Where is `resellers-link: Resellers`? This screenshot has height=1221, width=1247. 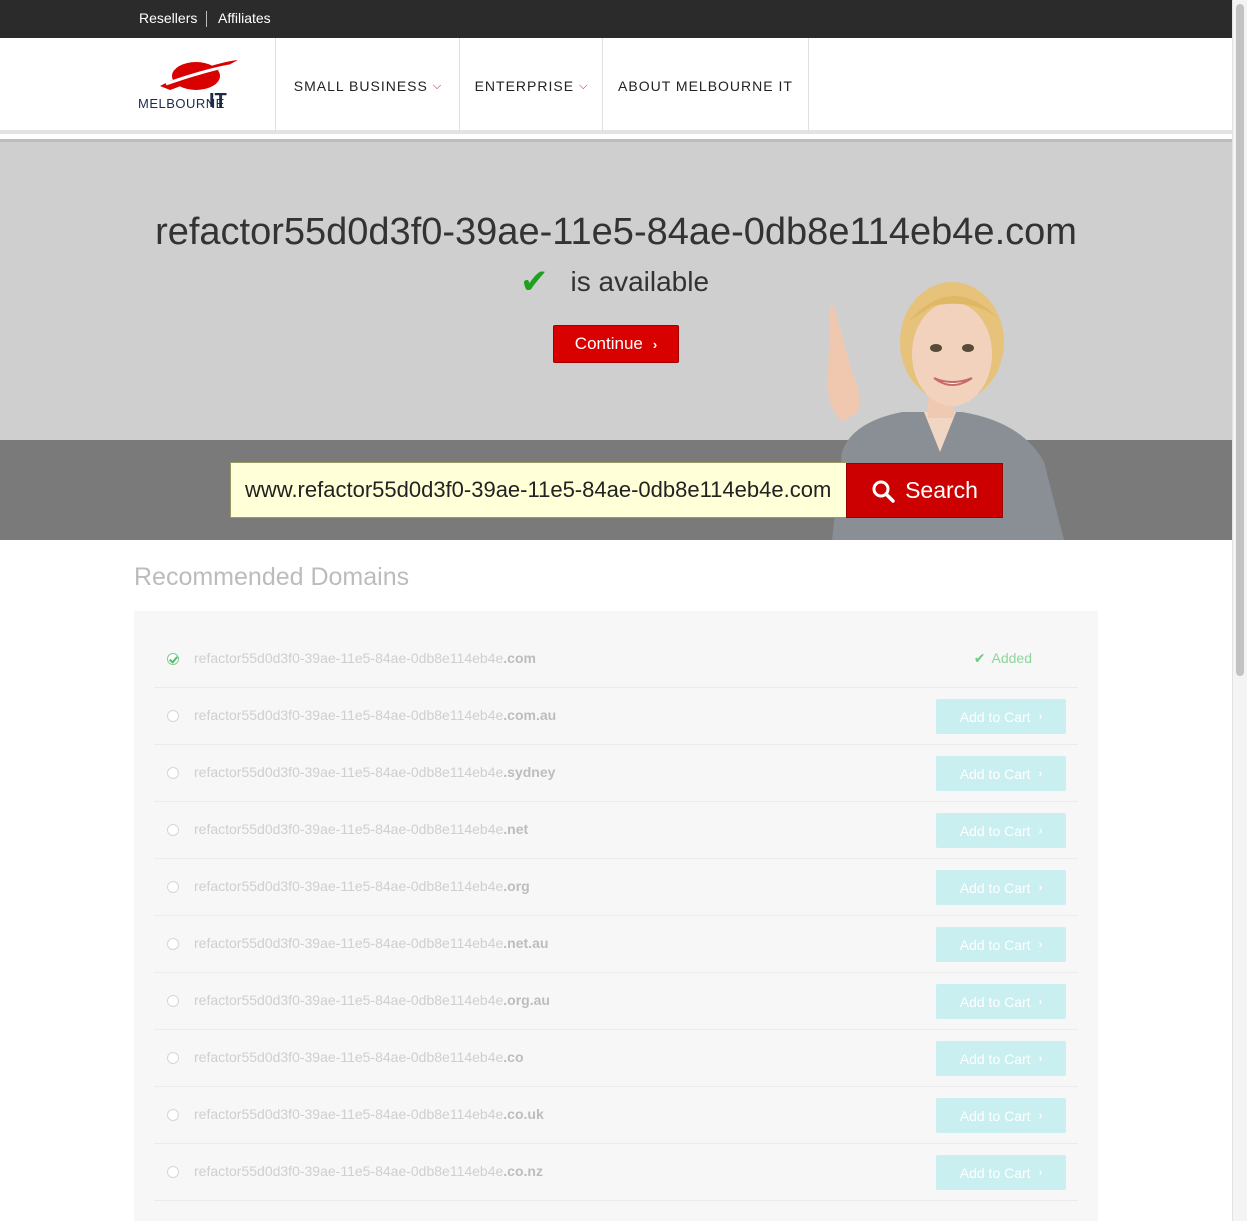
resellers-link: Resellers is located at coordinates (168, 18).